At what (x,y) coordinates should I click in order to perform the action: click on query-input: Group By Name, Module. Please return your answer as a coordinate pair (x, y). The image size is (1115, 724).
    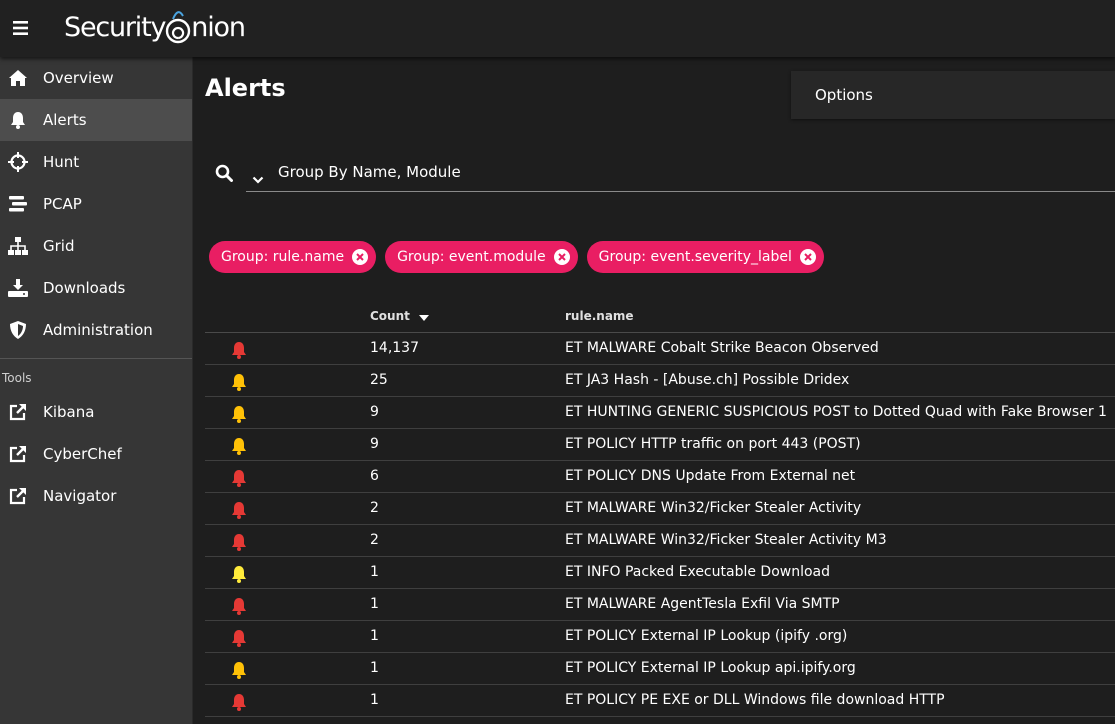
    Looking at the image, I should click on (680, 173).